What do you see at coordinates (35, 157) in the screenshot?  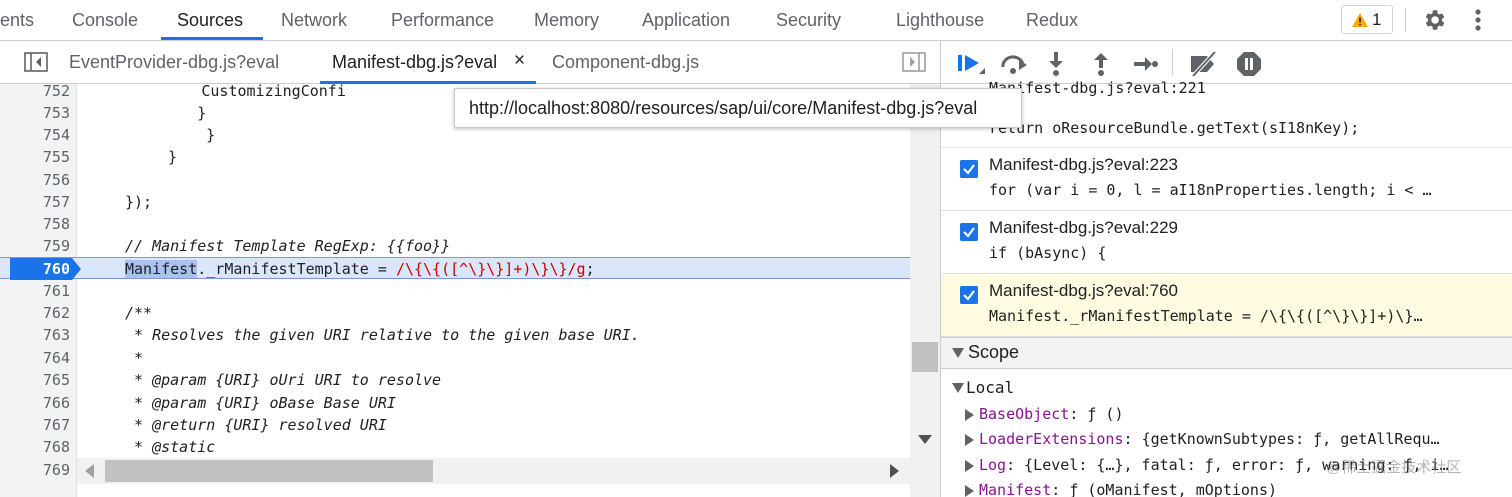 I see `line-number: 755` at bounding box center [35, 157].